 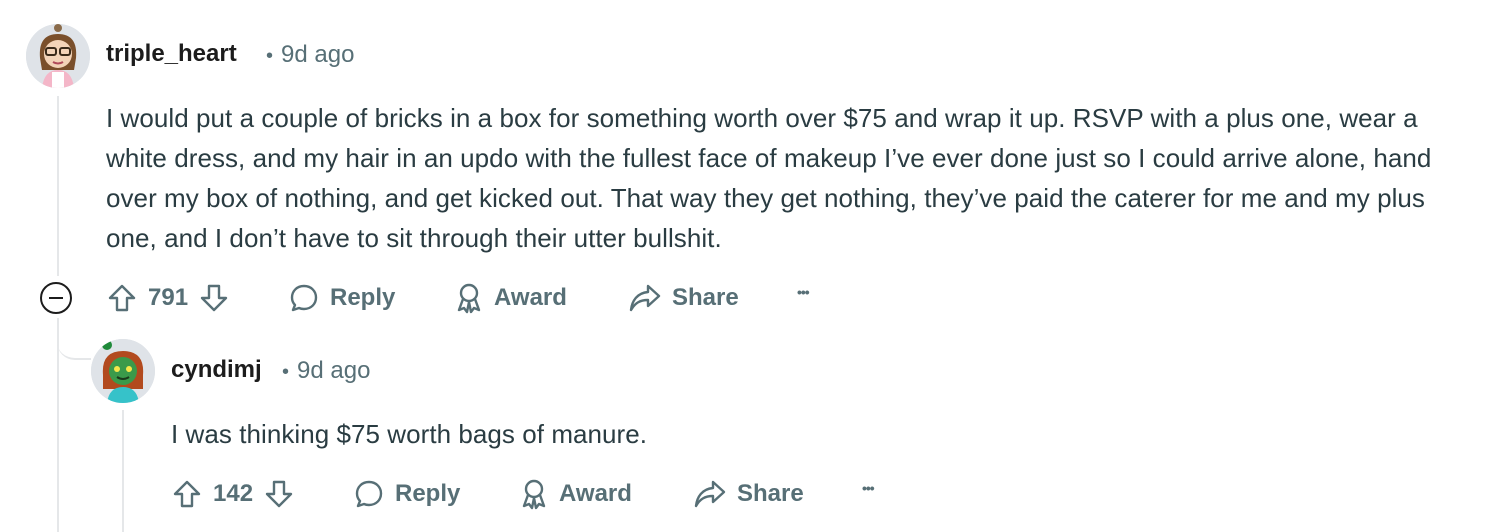 I want to click on comment-body: I was thinking $75 worth bags of manure., so click(x=821, y=434).